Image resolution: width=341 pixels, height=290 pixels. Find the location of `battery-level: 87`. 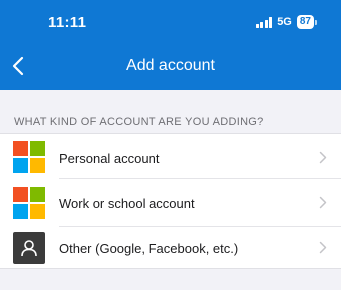

battery-level: 87 is located at coordinates (305, 22).